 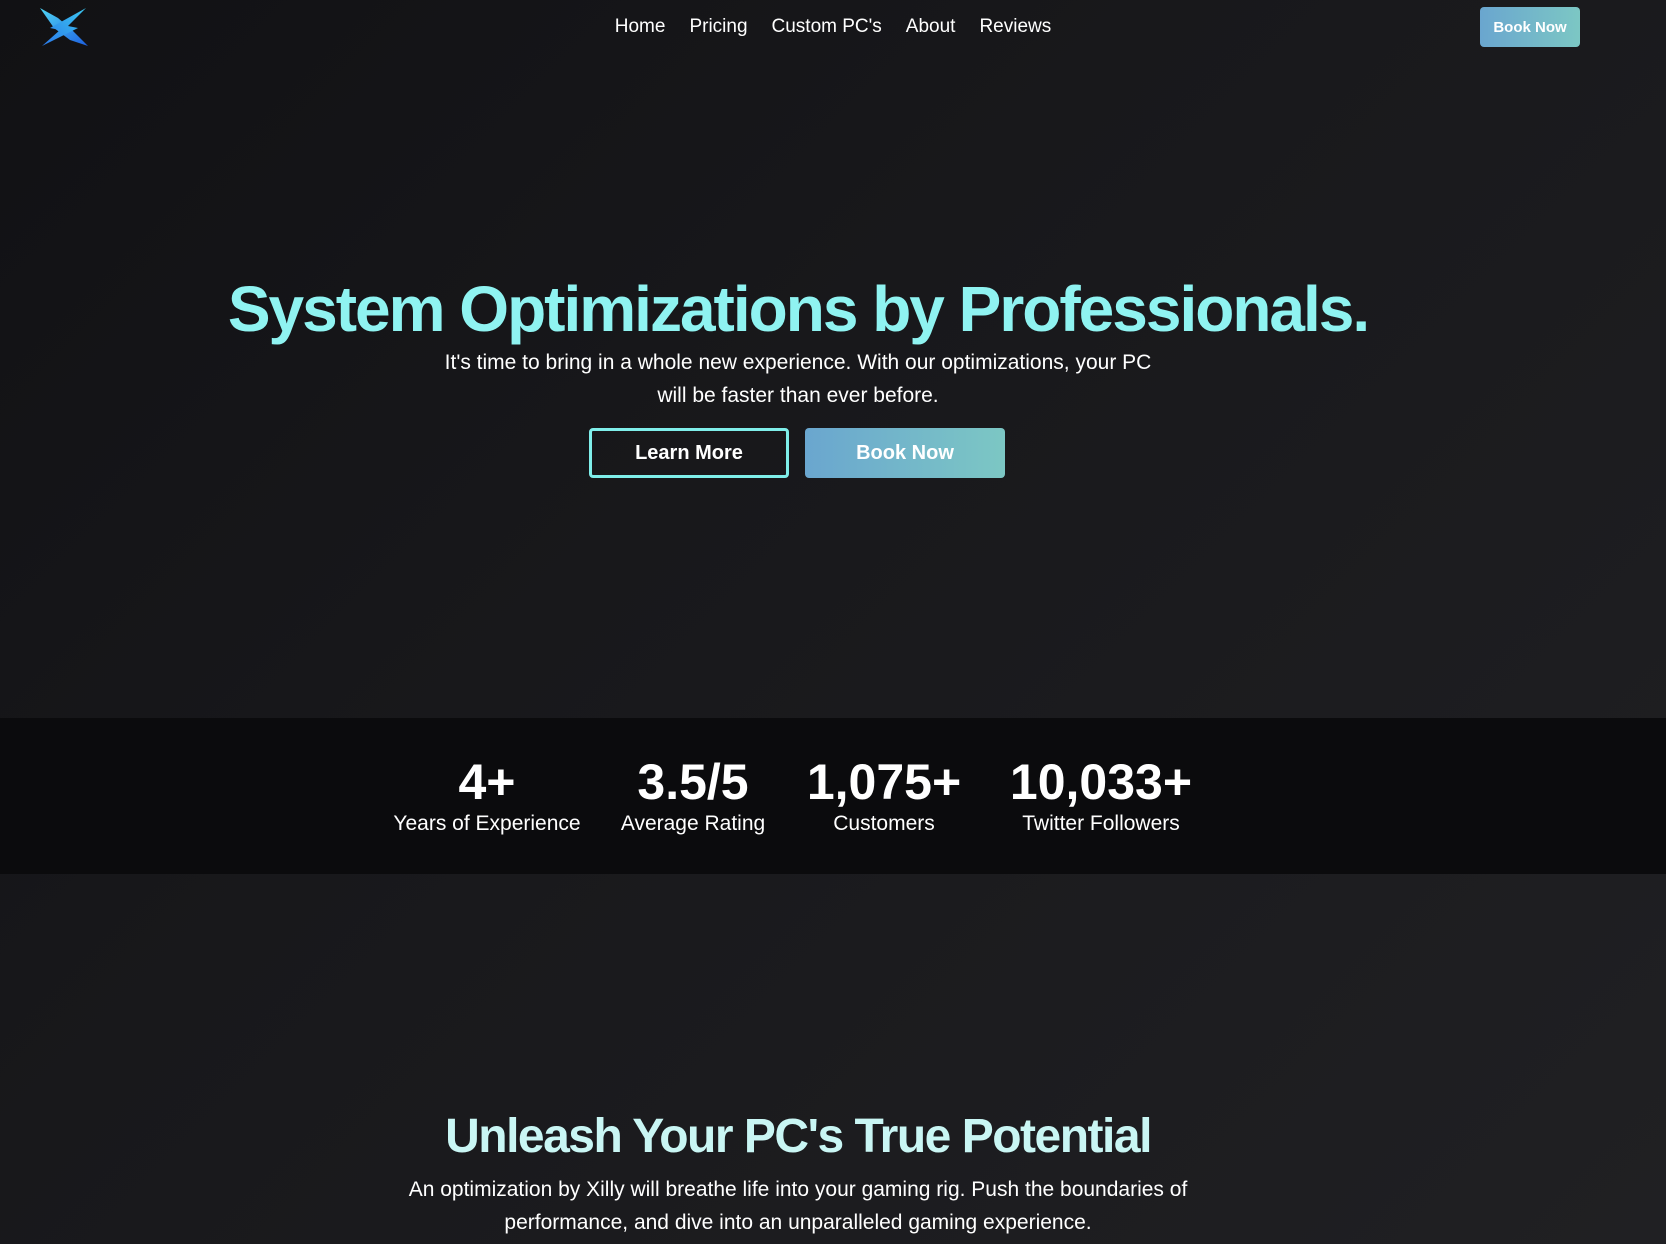 I want to click on stat-value: 4+, so click(x=487, y=782).